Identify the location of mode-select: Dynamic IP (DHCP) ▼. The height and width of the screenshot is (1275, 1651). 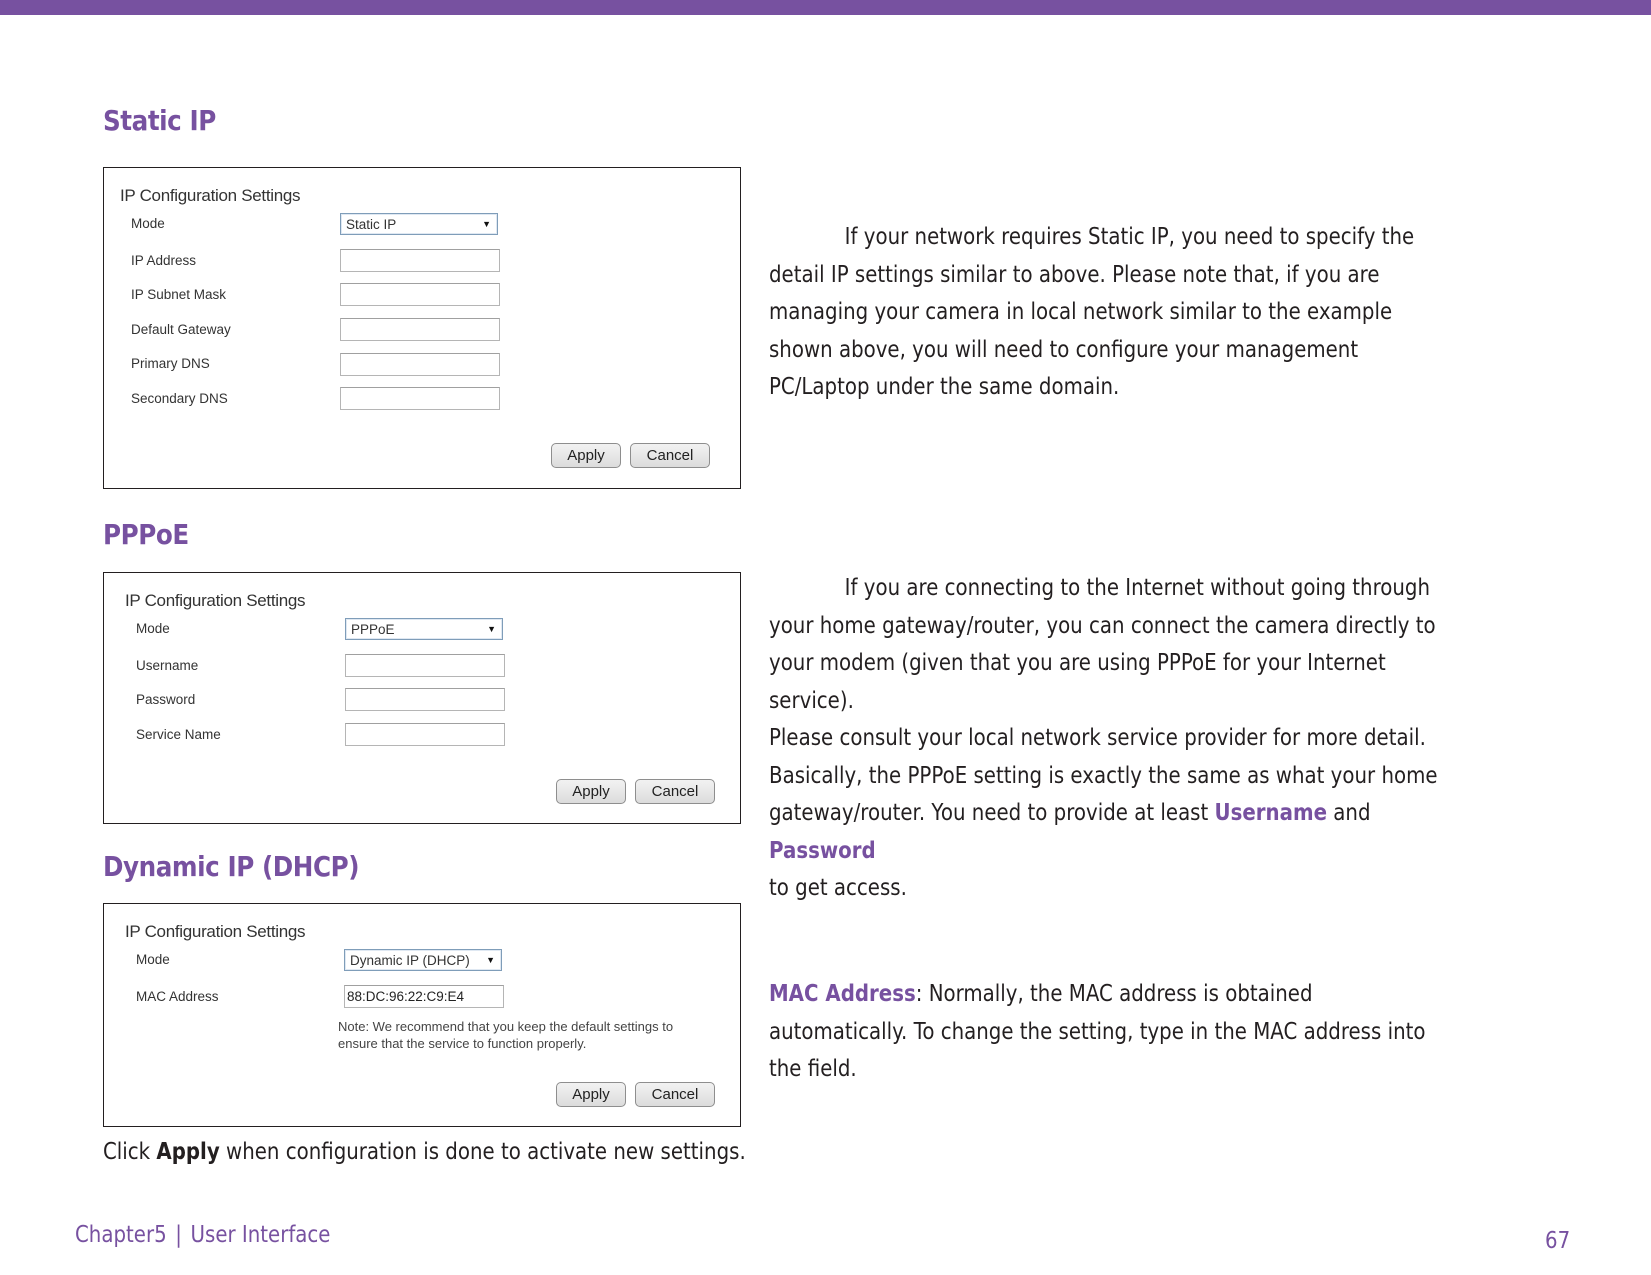
(423, 960).